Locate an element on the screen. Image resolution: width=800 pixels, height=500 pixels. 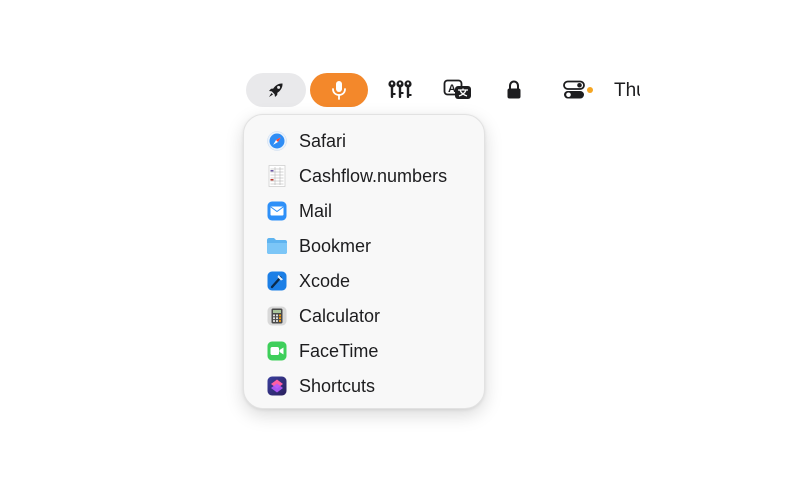
rocket-icon is located at coordinates (276, 90).